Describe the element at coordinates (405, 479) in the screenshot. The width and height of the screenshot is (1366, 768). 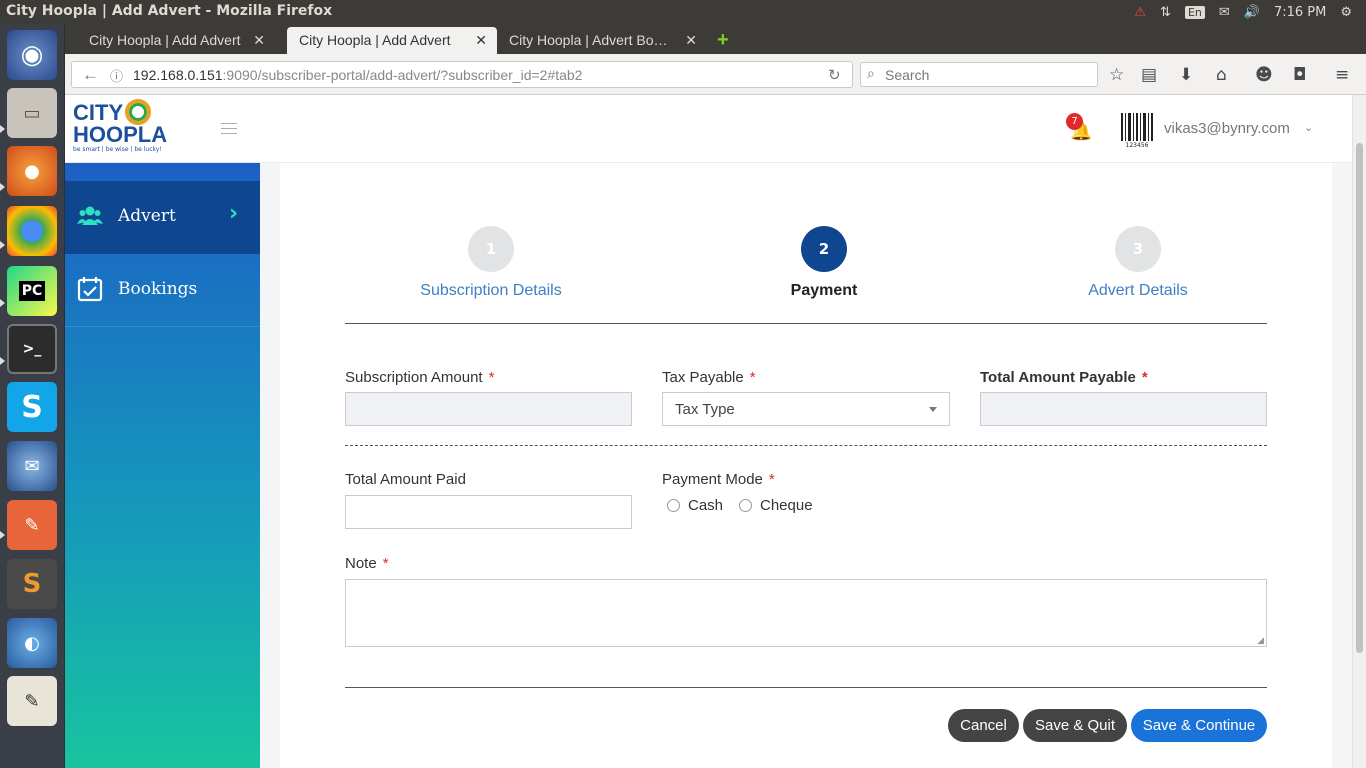
I see `total-amount-paid-label: Total Amount Paid` at that location.